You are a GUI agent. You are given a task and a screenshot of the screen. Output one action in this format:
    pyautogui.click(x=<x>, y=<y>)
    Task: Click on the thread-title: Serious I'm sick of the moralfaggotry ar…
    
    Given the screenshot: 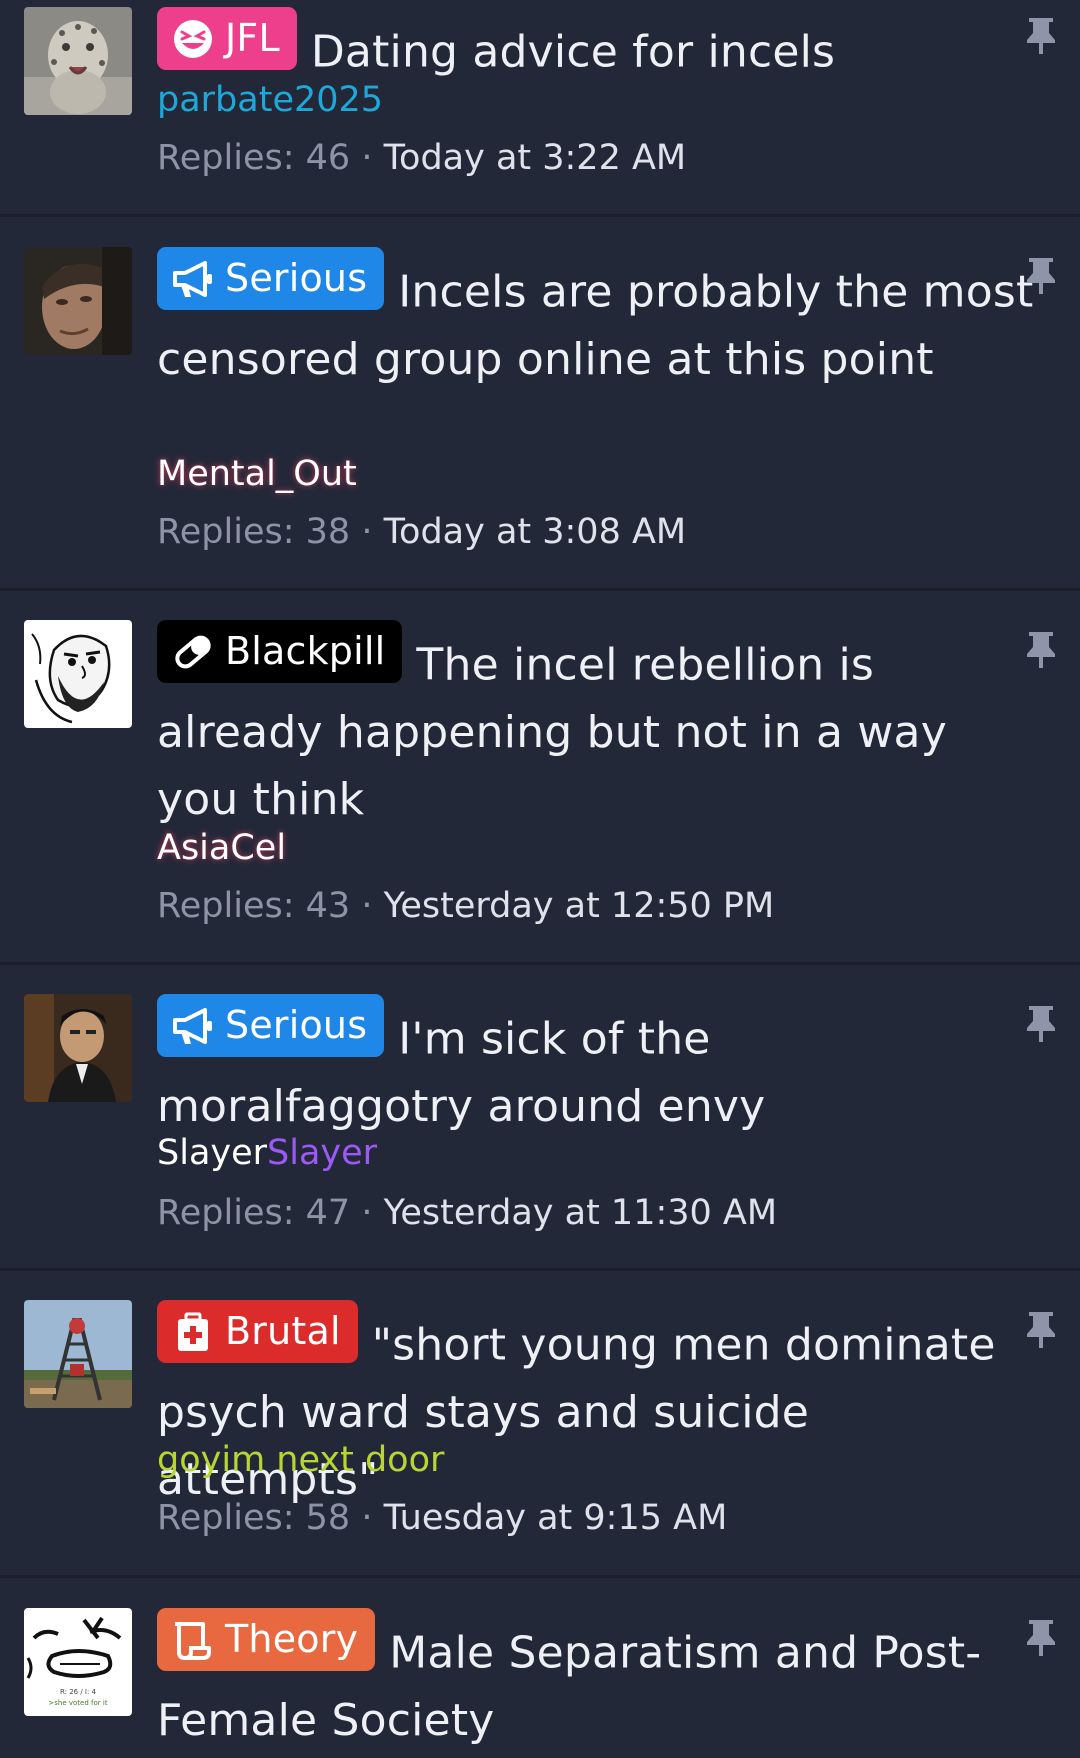 What is the action you would take?
    pyautogui.click(x=597, y=1067)
    